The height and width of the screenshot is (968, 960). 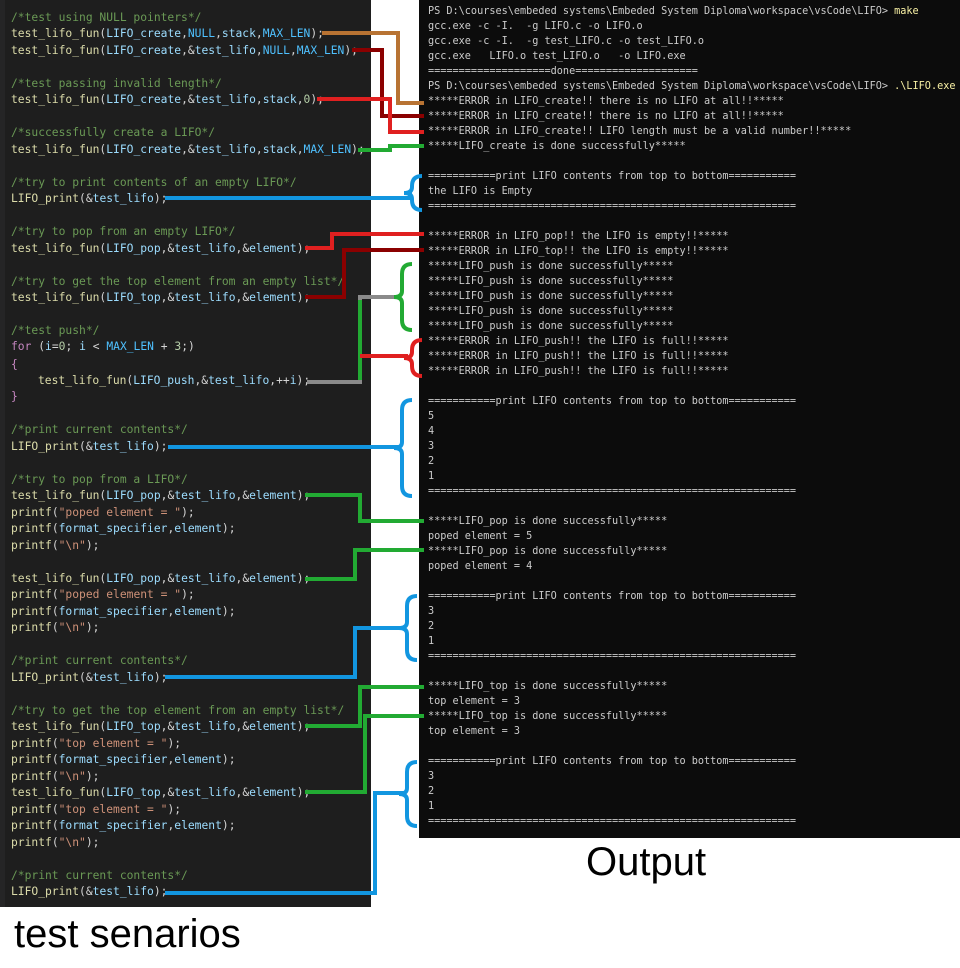 I want to click on brace-push-full, so click(x=413, y=358).